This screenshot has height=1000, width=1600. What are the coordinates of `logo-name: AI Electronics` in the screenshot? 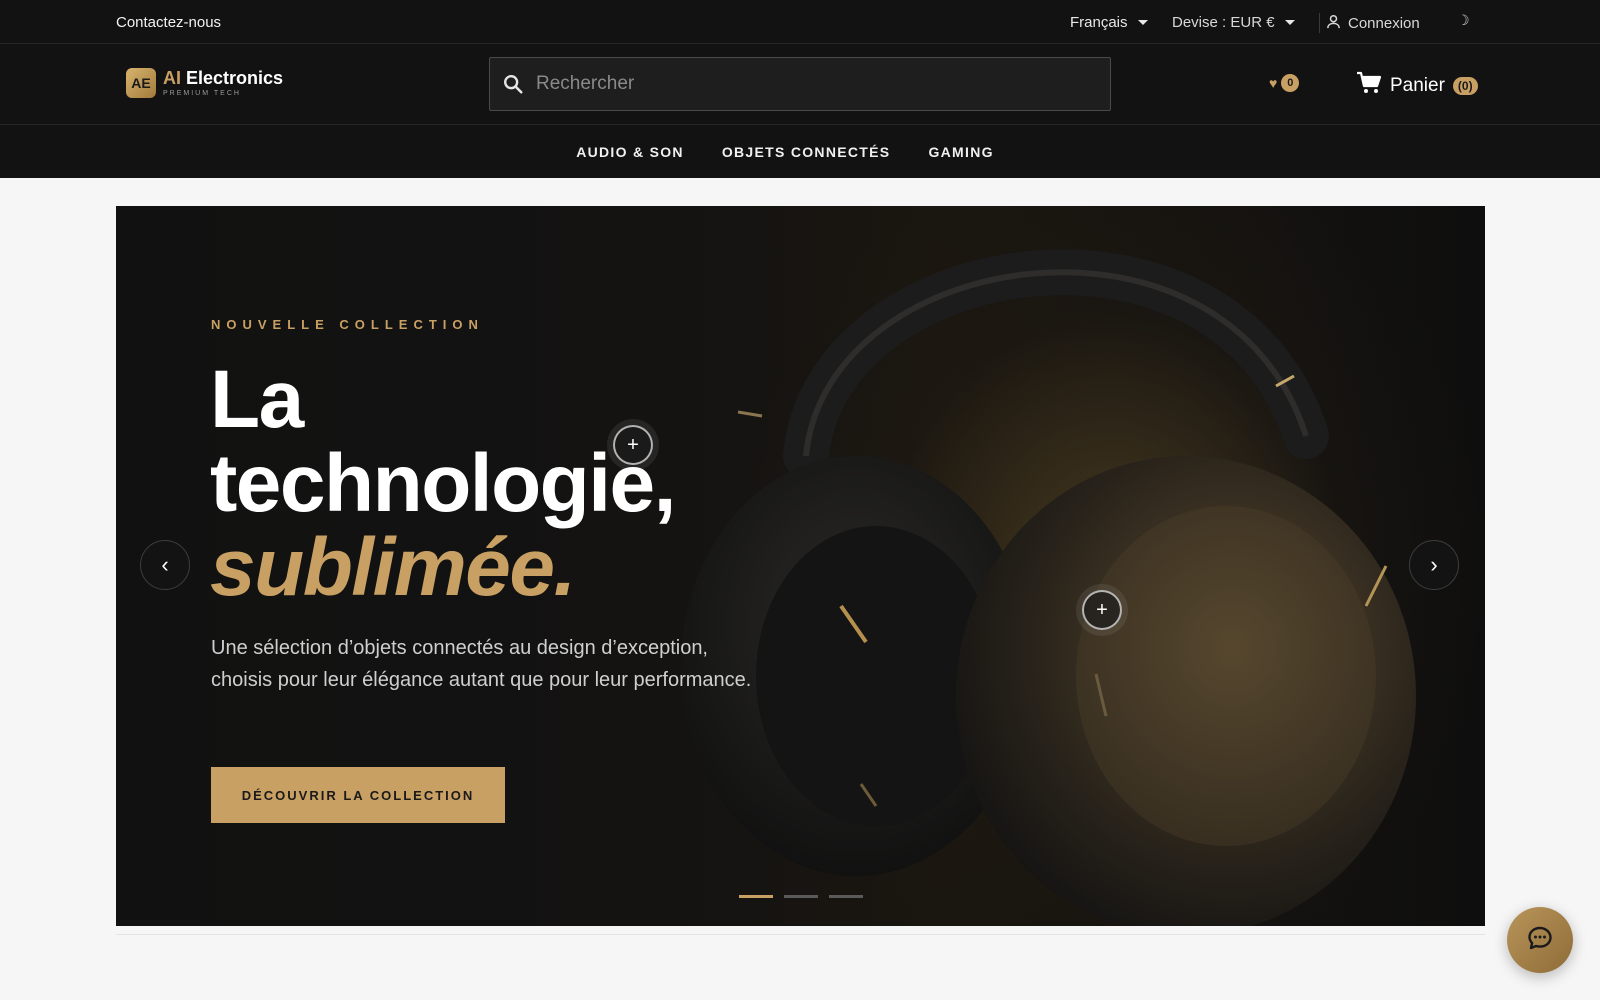 It's located at (223, 78).